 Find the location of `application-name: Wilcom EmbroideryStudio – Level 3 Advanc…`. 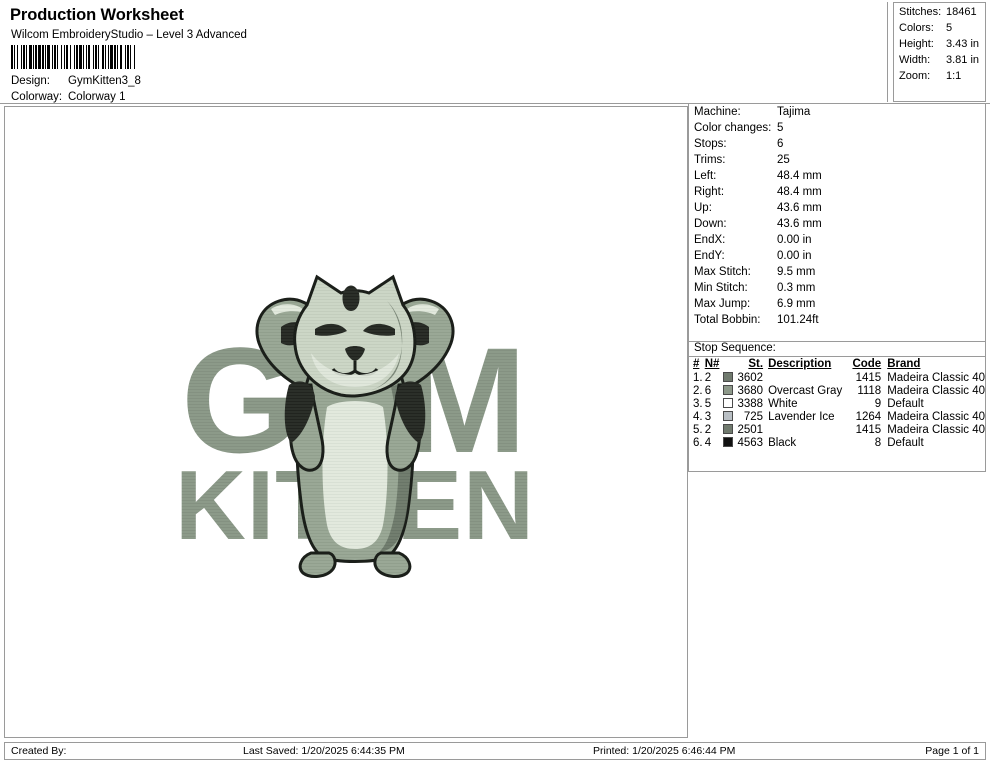

application-name: Wilcom EmbroideryStudio – Level 3 Advanc… is located at coordinates (129, 35).